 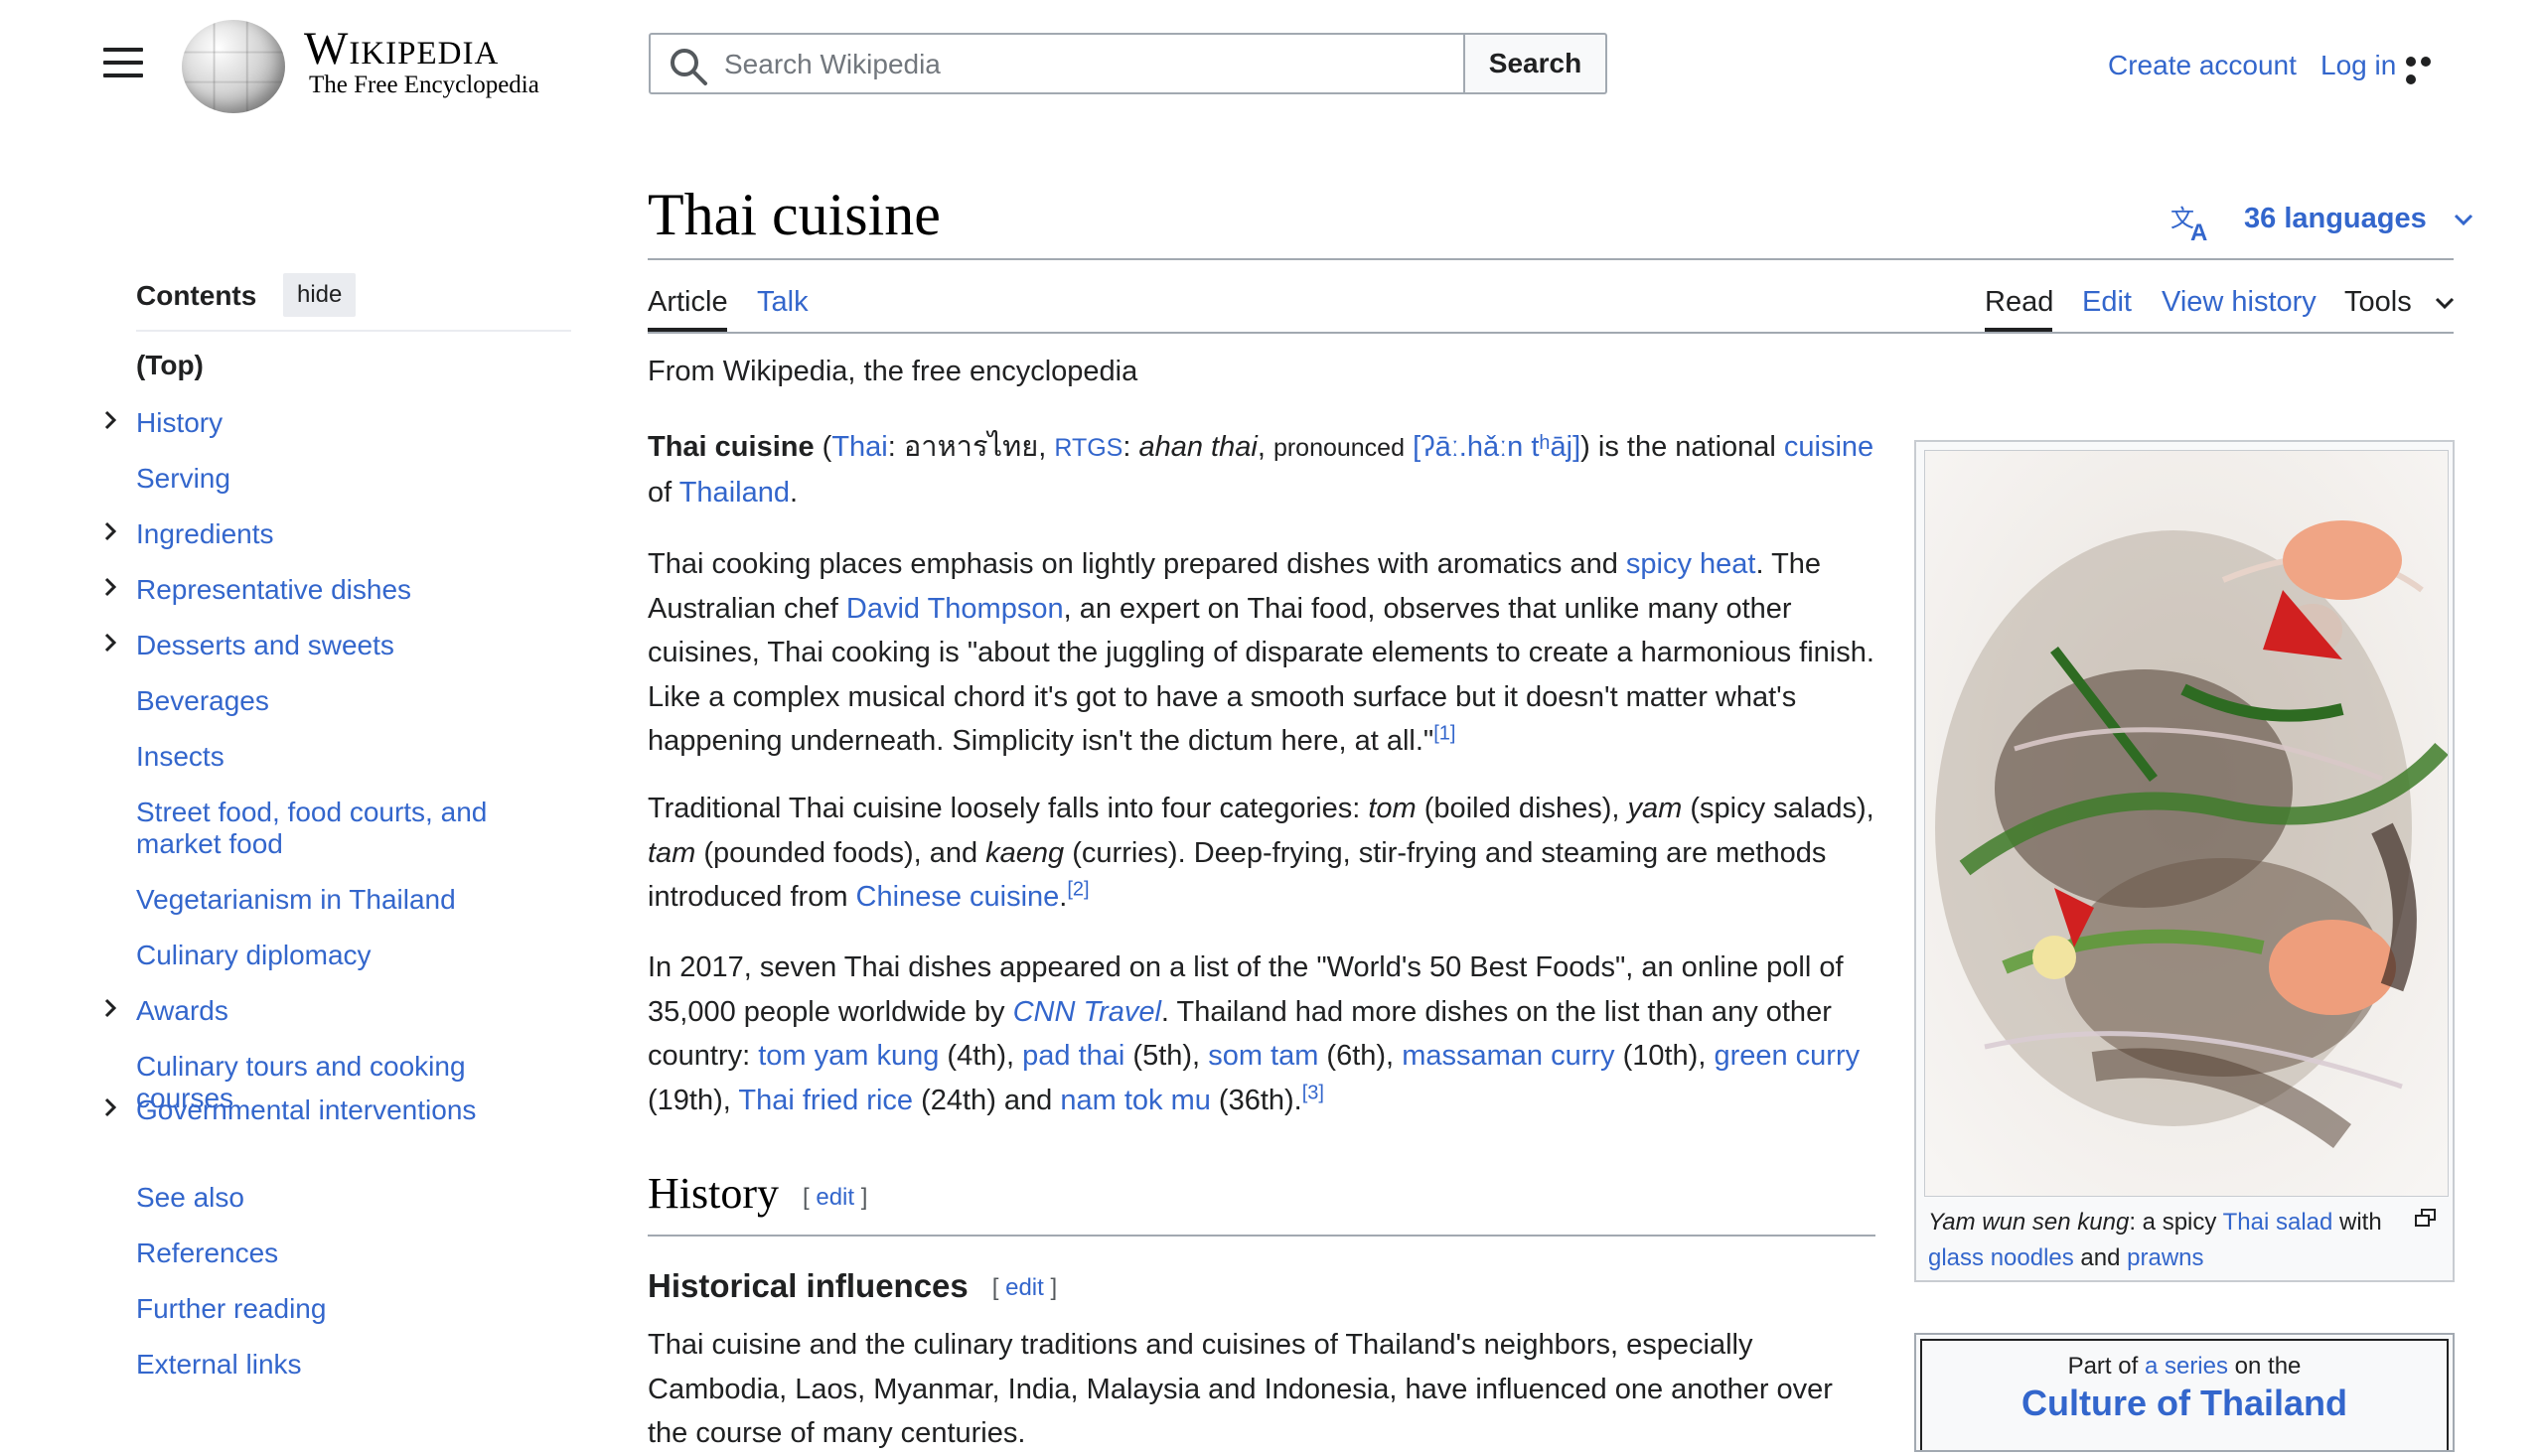 I want to click on link-cuisine: cuisine, so click(x=1828, y=447).